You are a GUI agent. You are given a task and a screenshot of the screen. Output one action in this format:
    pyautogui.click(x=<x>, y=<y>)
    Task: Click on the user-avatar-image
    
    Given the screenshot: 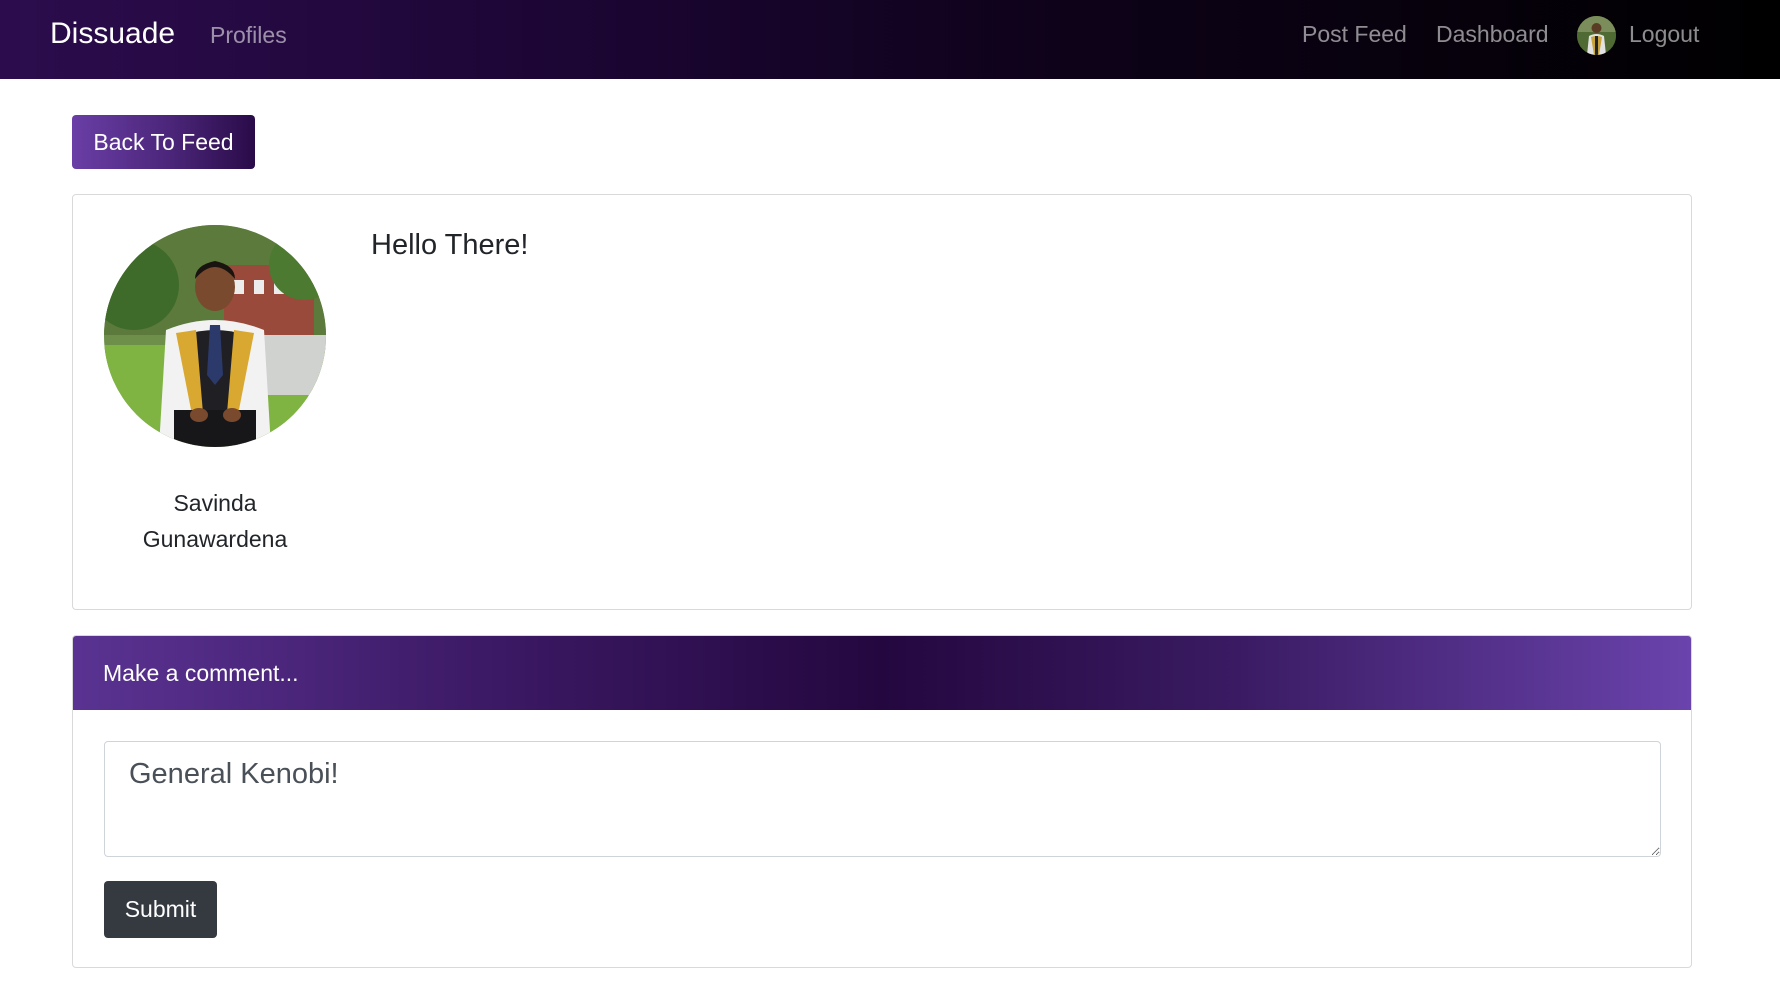 What is the action you would take?
    pyautogui.click(x=1596, y=35)
    